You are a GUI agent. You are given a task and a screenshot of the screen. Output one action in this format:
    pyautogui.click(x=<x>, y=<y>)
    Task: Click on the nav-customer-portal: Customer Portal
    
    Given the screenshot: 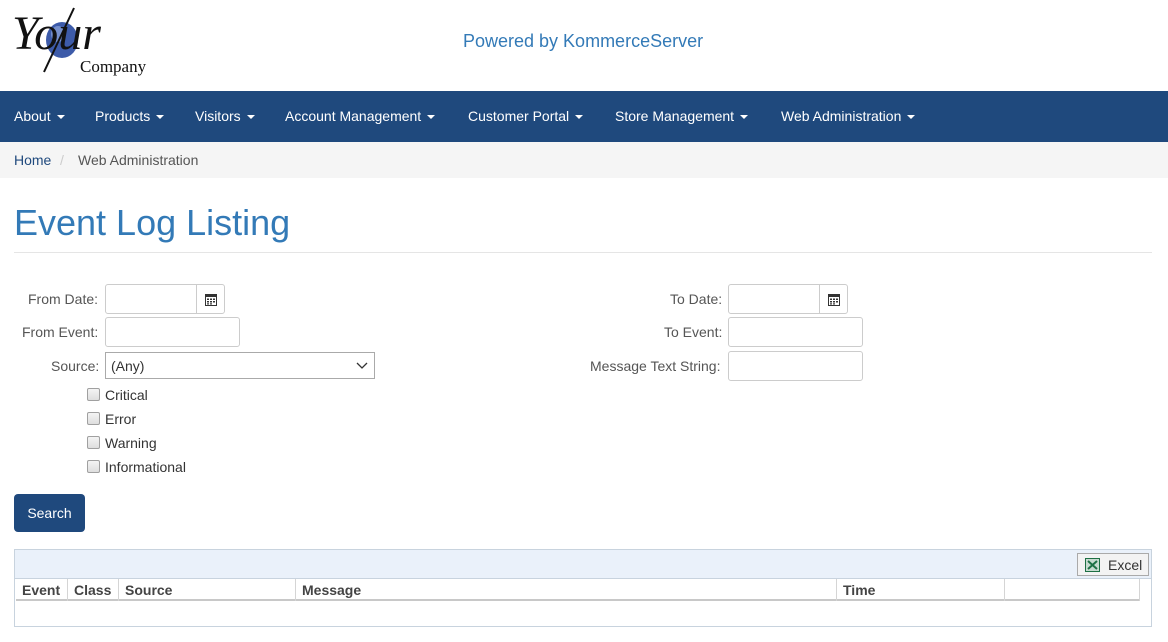 What is the action you would take?
    pyautogui.click(x=526, y=116)
    